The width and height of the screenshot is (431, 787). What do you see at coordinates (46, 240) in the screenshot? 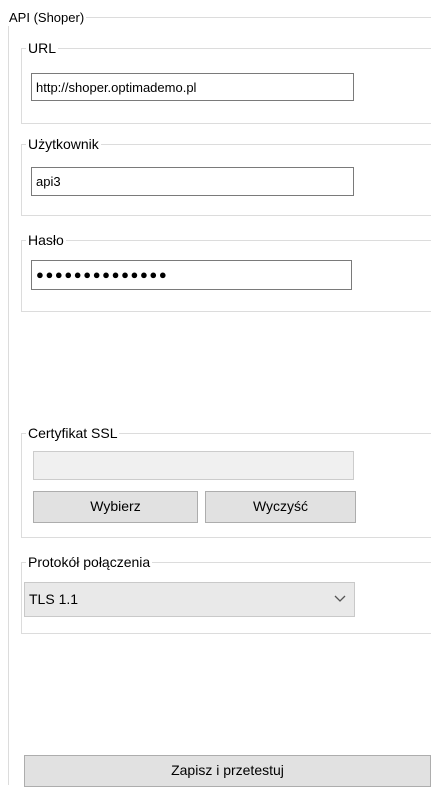
I see `password-label: Hasło` at bounding box center [46, 240].